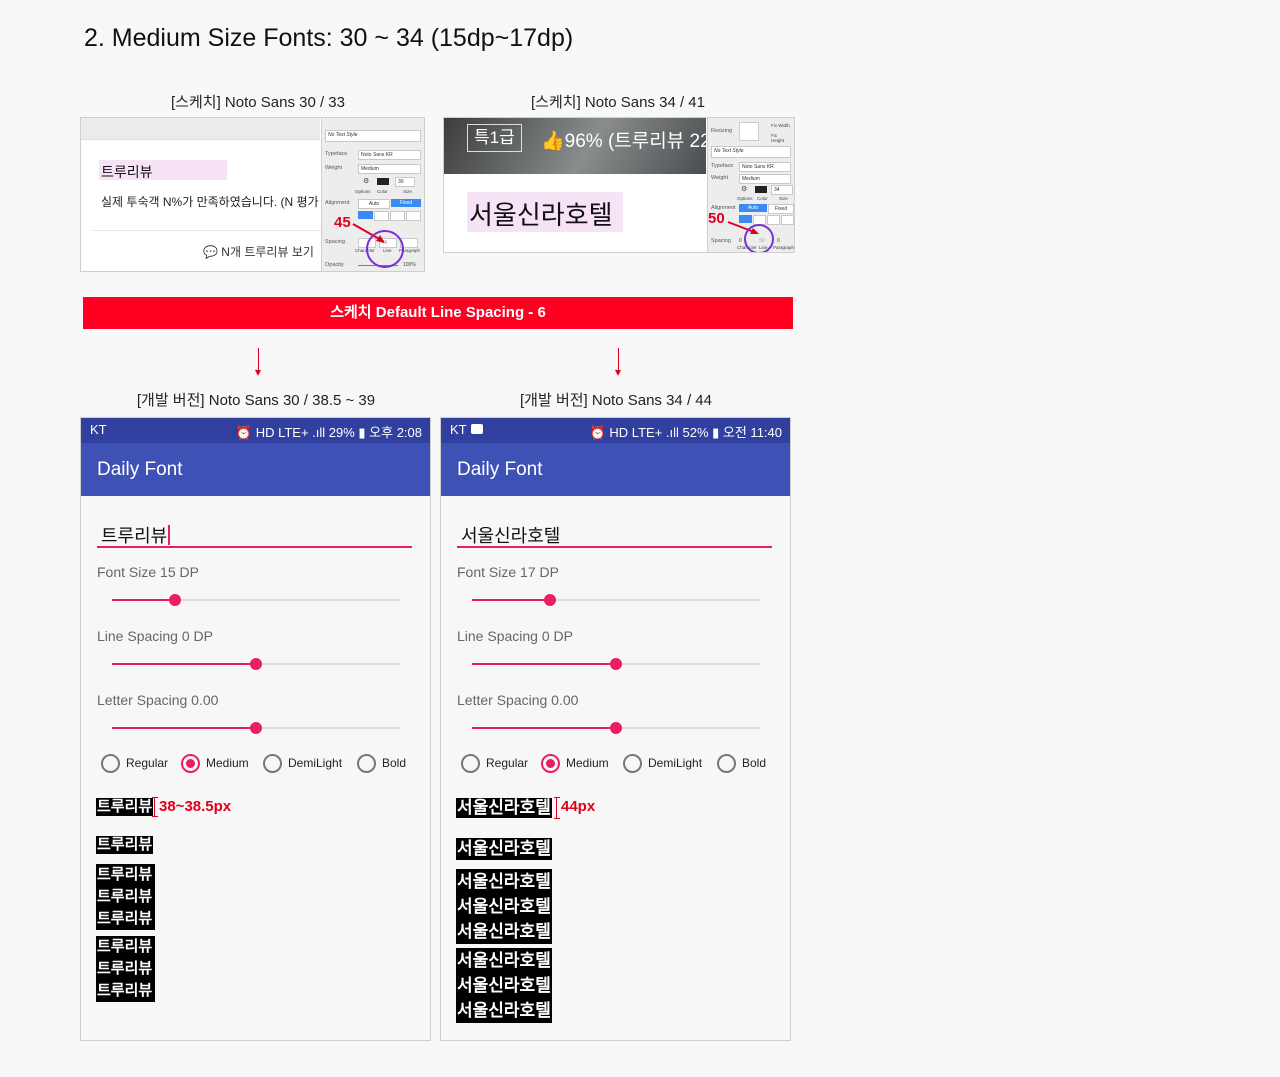 The height and width of the screenshot is (1077, 1280). I want to click on paragraph-label: Paragraph, so click(784, 247).